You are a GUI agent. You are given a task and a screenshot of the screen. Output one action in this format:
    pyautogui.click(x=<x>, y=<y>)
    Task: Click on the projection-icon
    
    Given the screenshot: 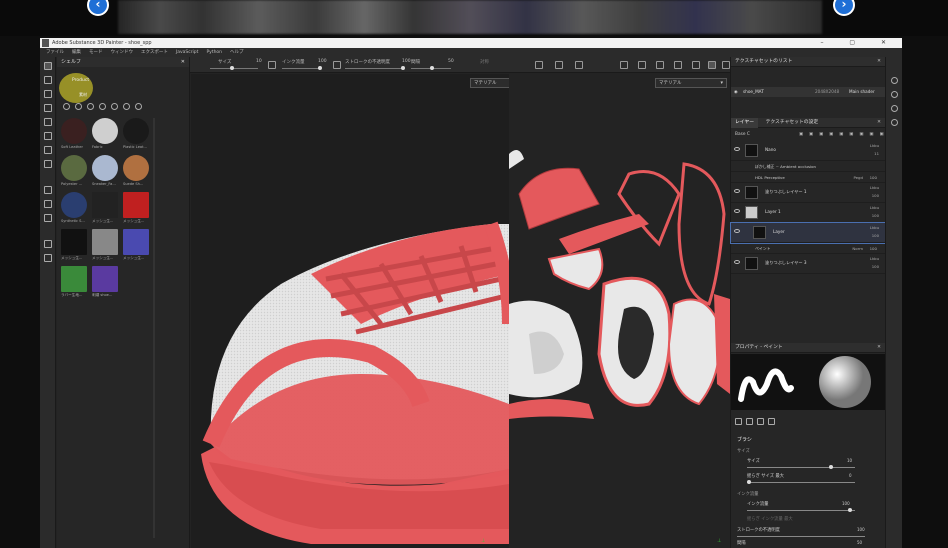 What is the action you would take?
    pyautogui.click(x=48, y=94)
    